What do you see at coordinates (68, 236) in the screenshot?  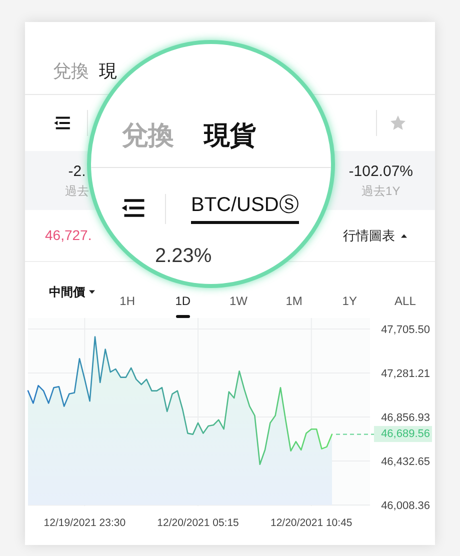 I see `price-text: 46,727.` at bounding box center [68, 236].